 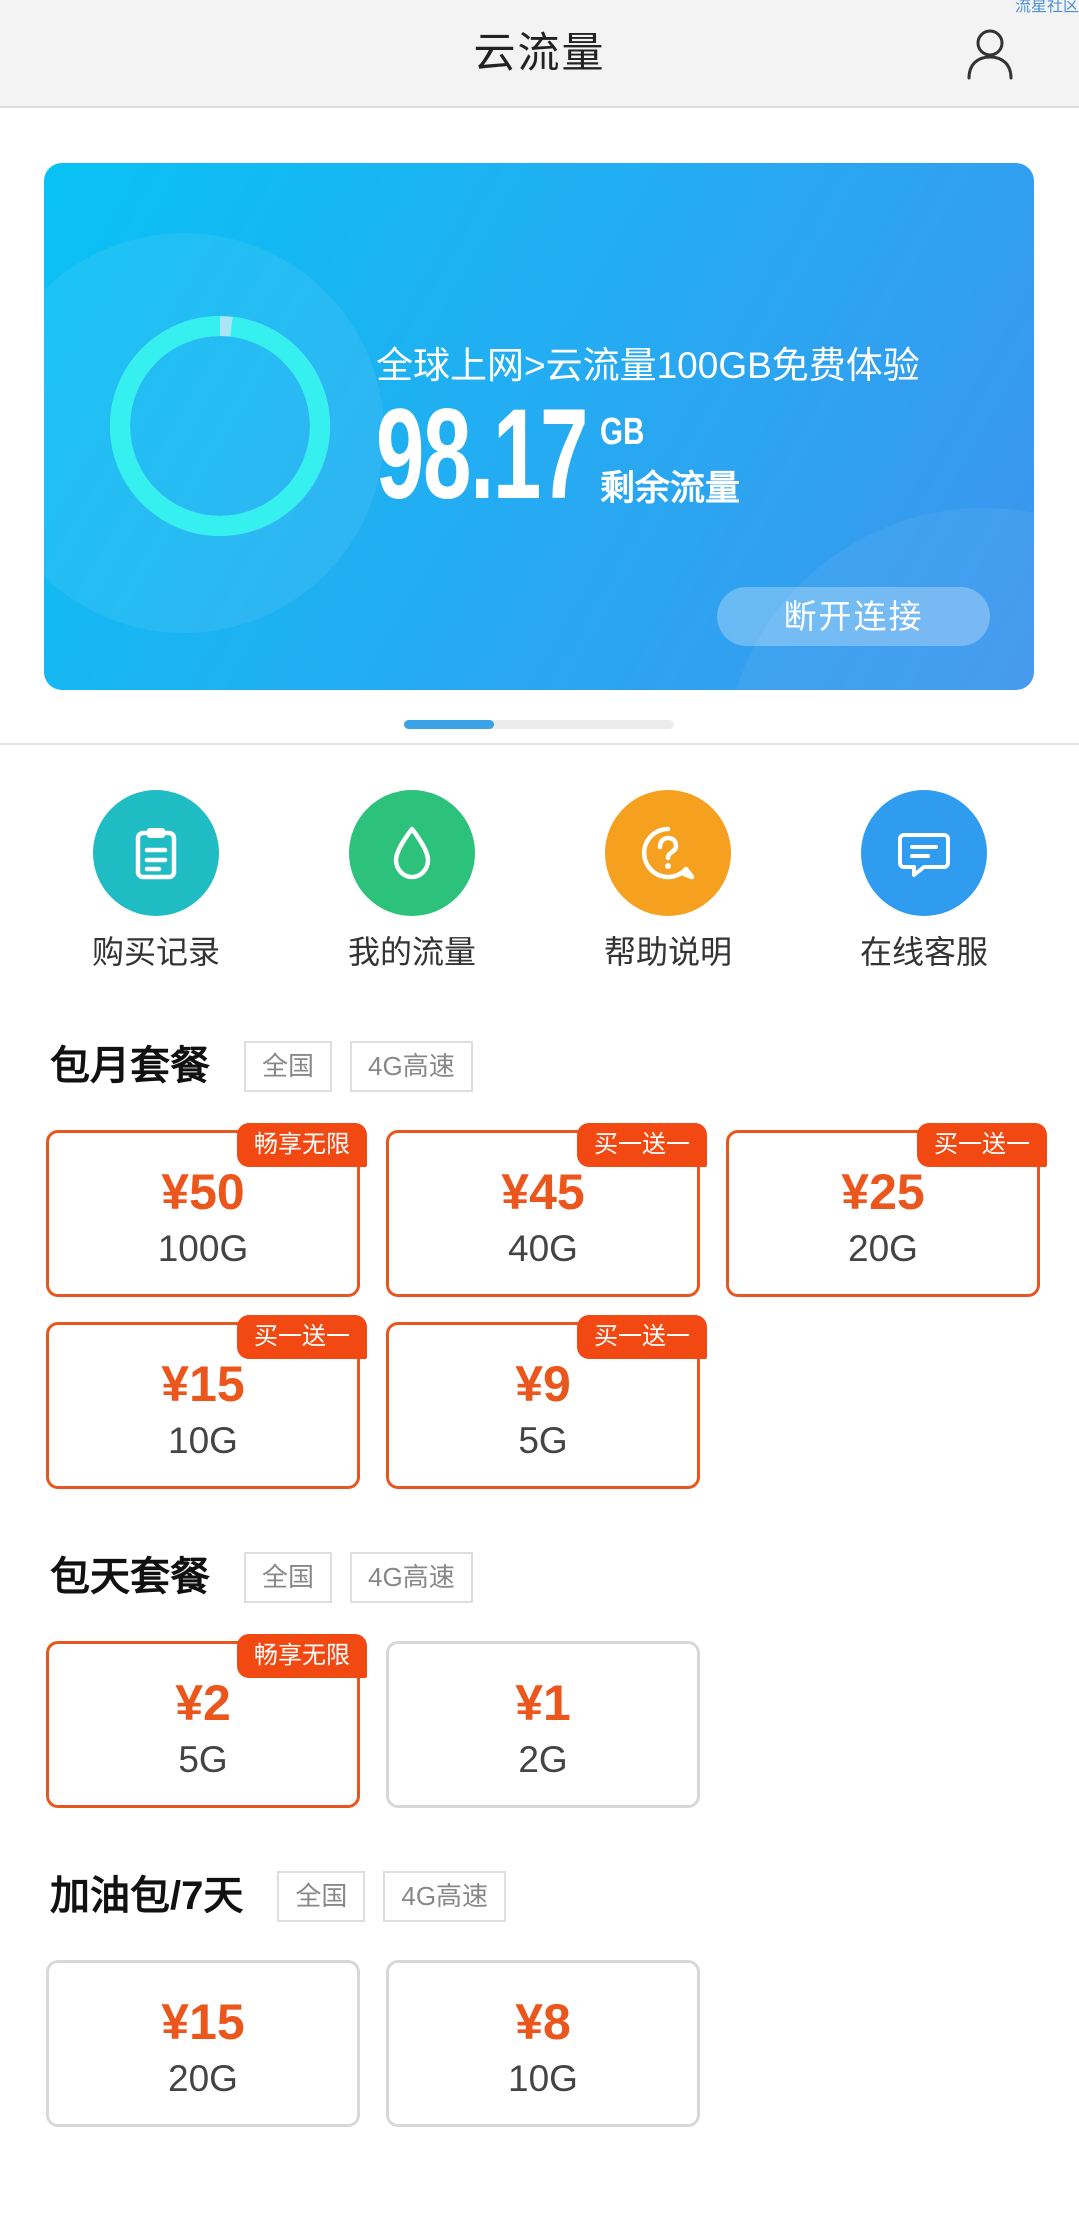 I want to click on plan-grid: ¥15 20G ¥8 10G, so click(x=543, y=2043).